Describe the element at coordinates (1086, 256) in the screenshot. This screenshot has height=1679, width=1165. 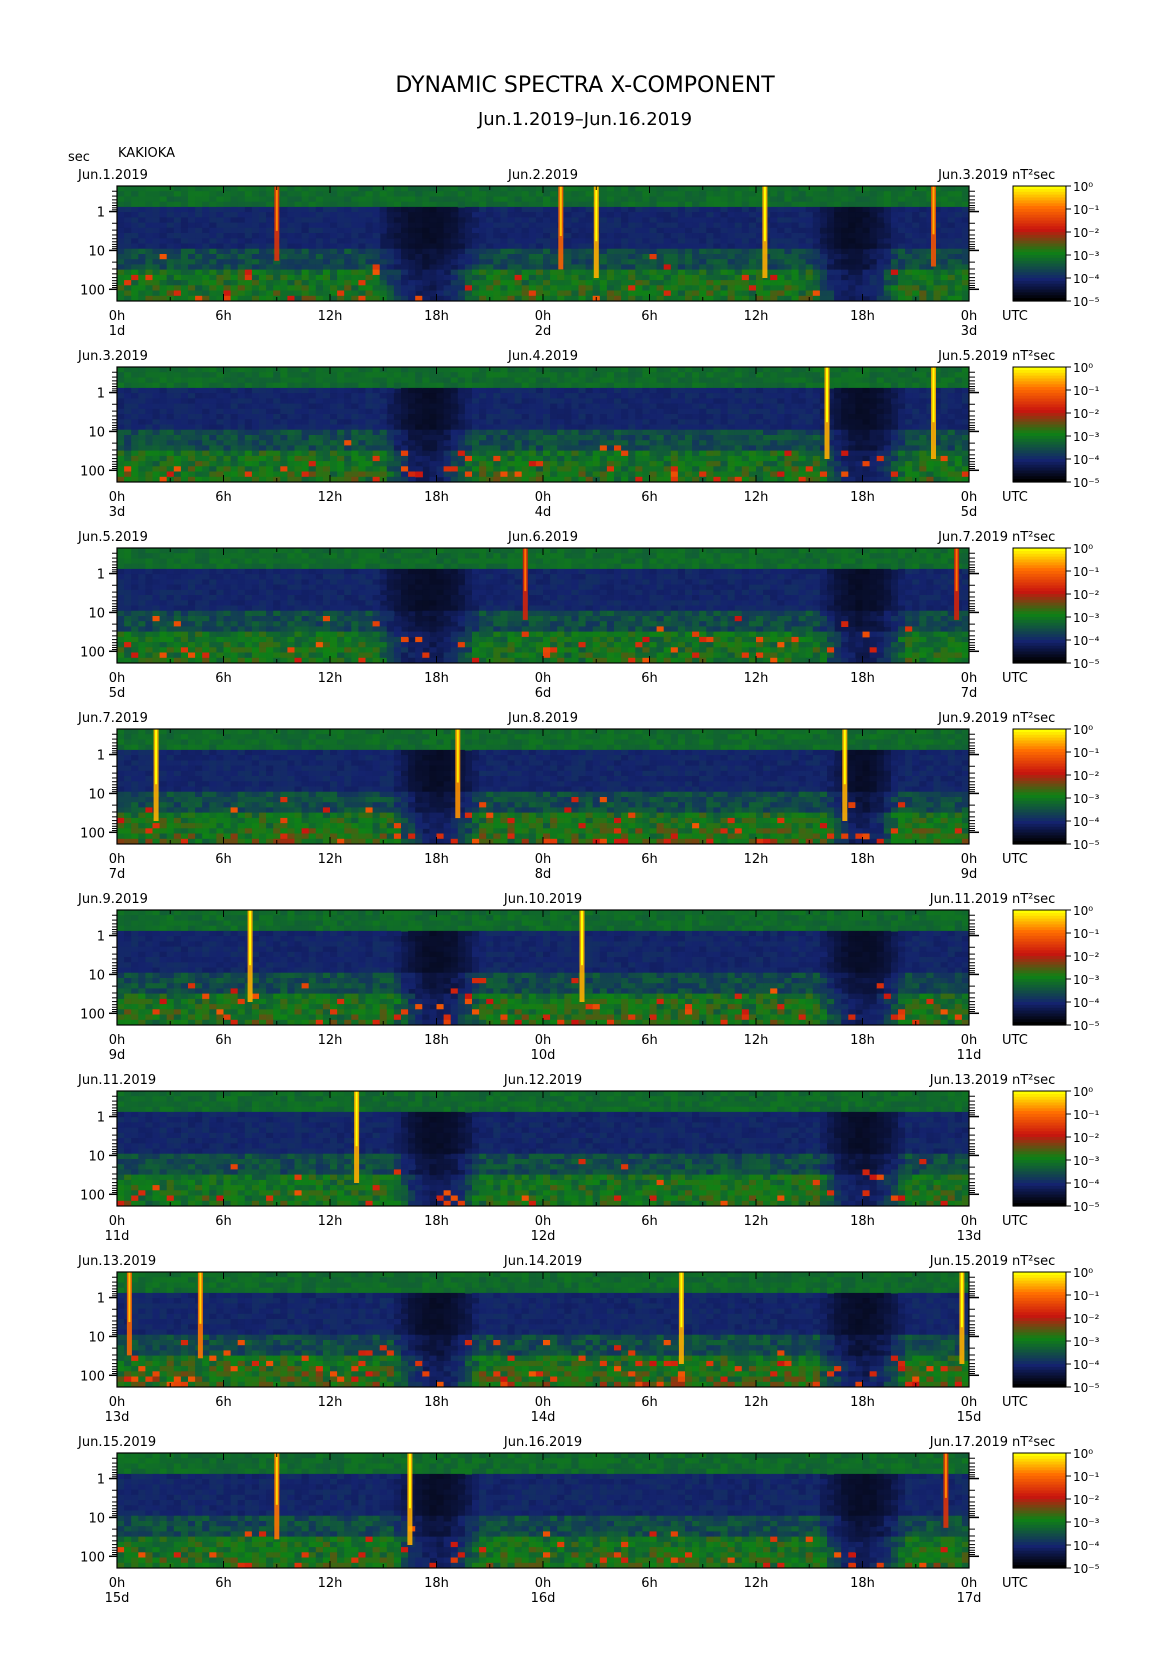
I see `colorbar-tick-label: 10⁻³` at that location.